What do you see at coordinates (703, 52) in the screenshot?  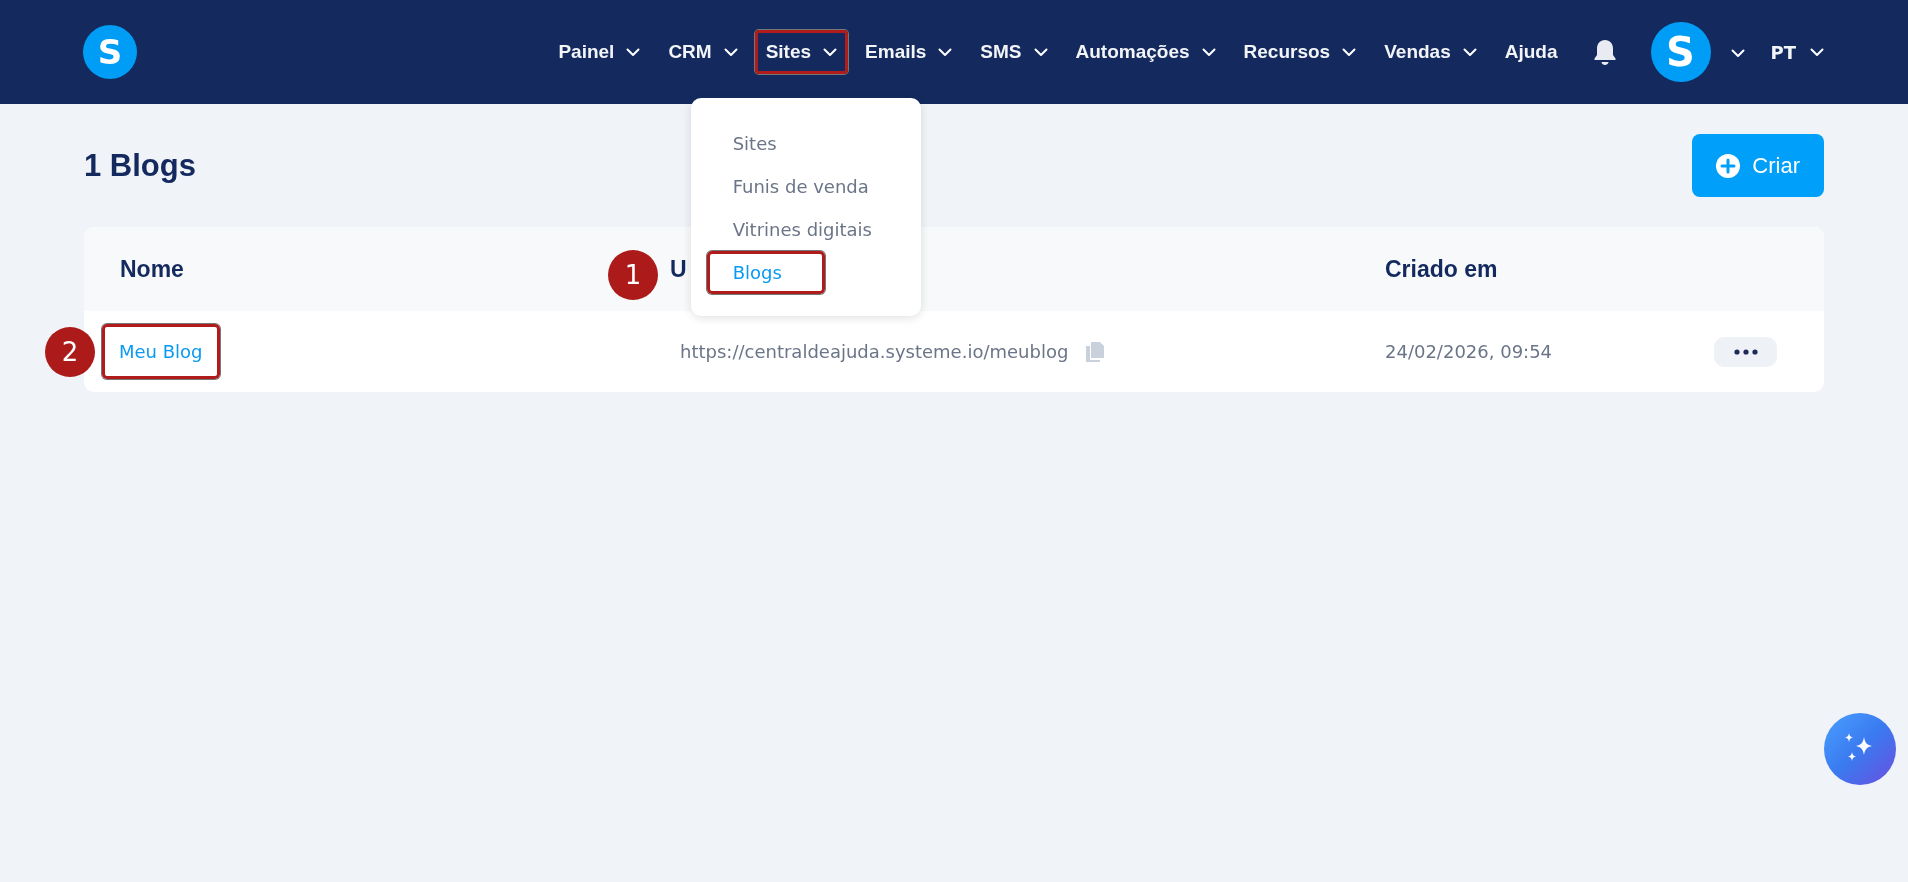 I see `nav-item: CRM` at bounding box center [703, 52].